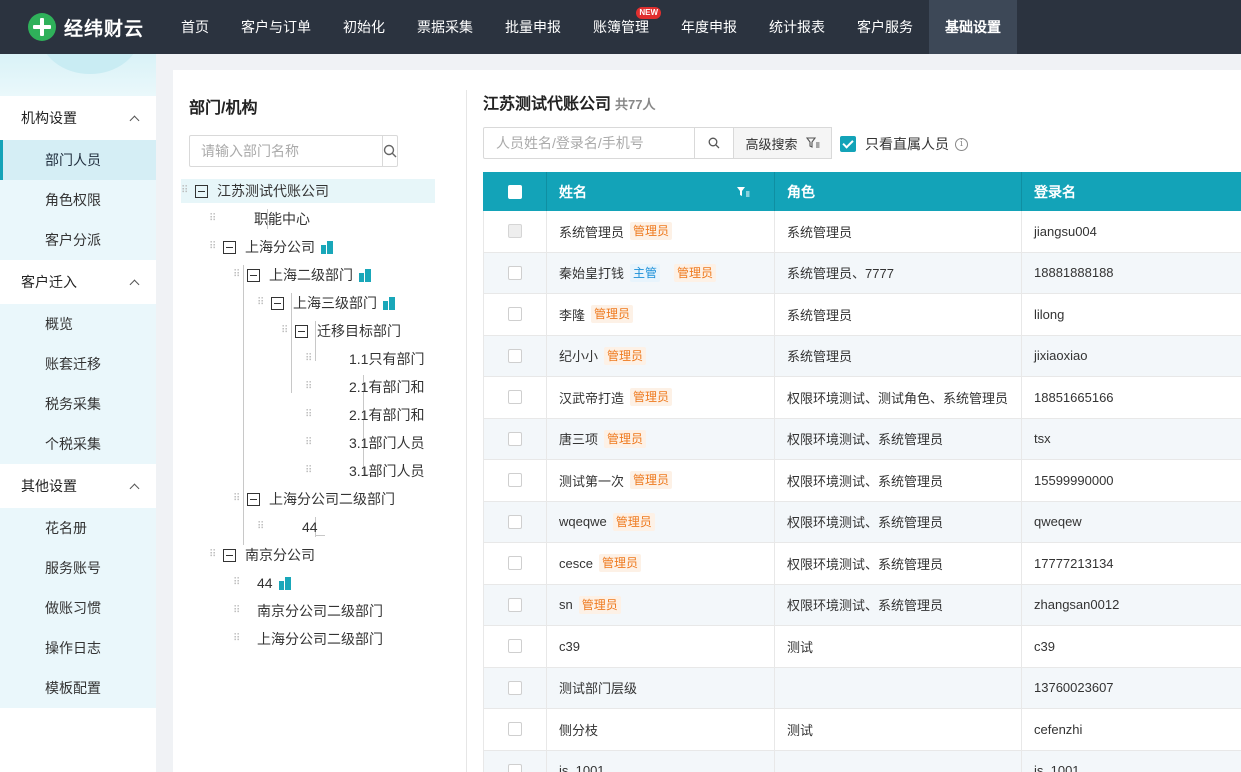  Describe the element at coordinates (378, 359) in the screenshot. I see `tree-node: ⠿ 1.1只有部门` at that location.